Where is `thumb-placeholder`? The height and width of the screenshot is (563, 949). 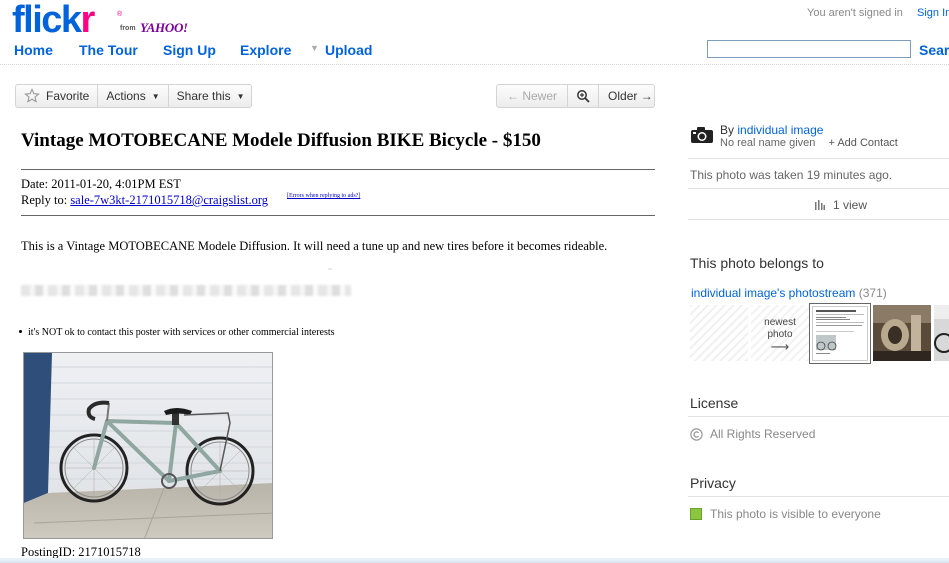
thumb-placeholder is located at coordinates (719, 333).